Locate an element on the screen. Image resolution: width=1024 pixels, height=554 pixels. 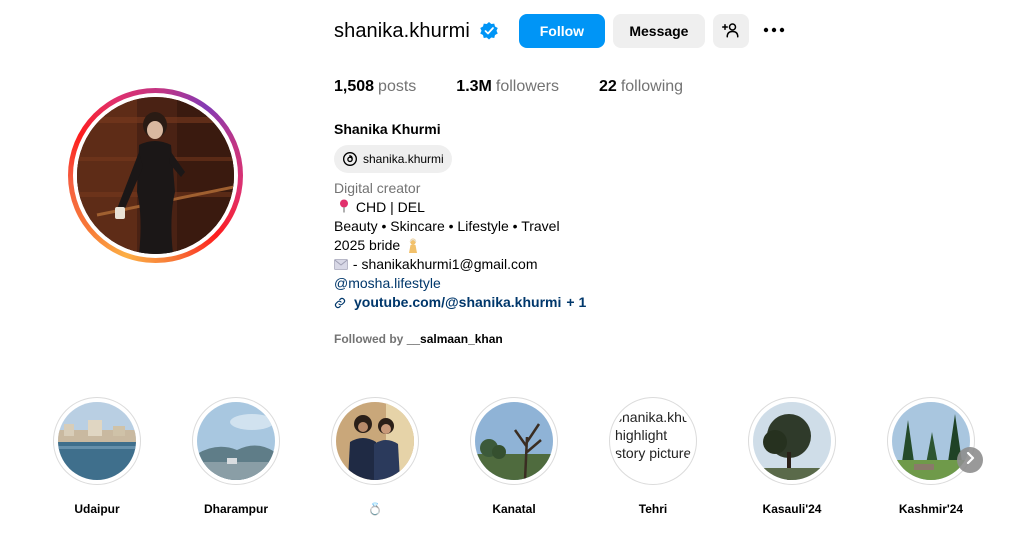
profile-stats: 1,508 posts 1.3M followers 22 following is located at coordinates (528, 87).